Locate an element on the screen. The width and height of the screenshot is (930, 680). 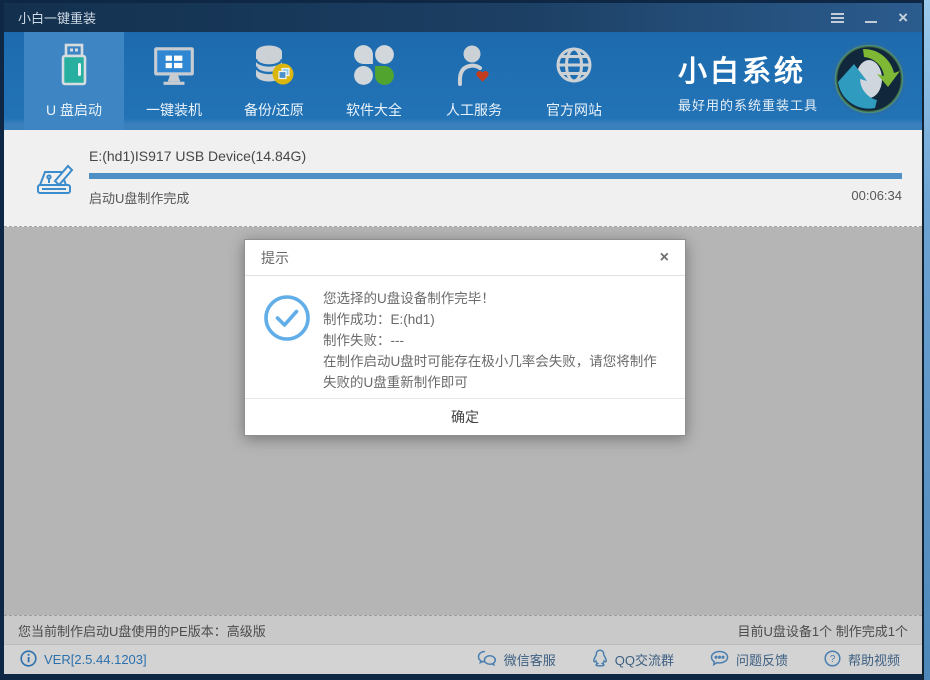
feedback-link: 问题反馈 is located at coordinates (749, 659).